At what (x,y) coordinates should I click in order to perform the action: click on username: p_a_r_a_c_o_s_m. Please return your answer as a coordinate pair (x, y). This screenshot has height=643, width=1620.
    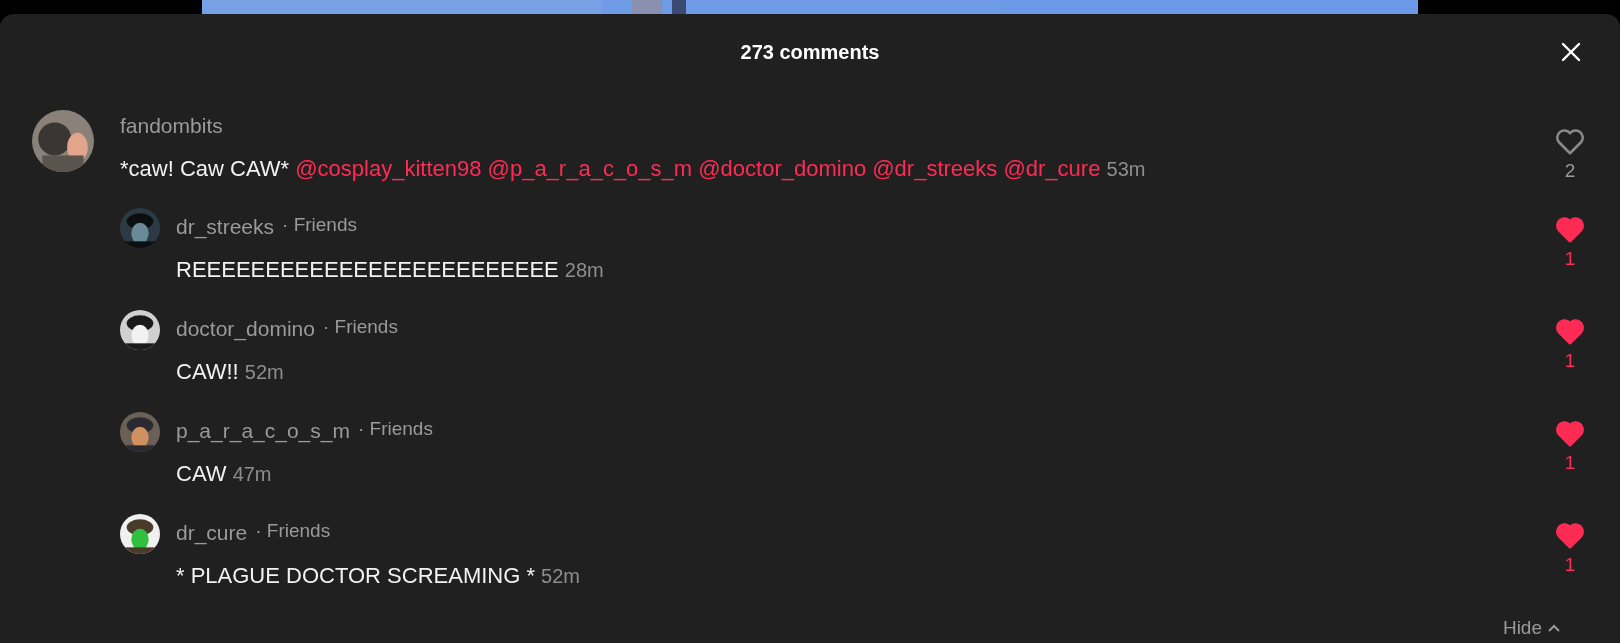
    Looking at the image, I should click on (263, 431).